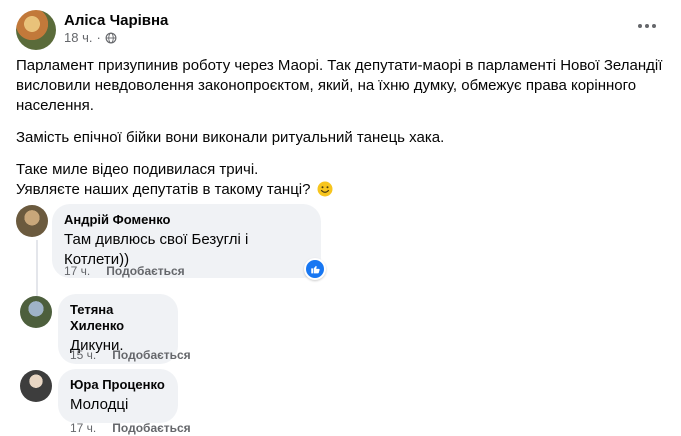 This screenshot has height=436, width=681. What do you see at coordinates (78, 37) in the screenshot?
I see `post-timestamp: 18 ч.` at bounding box center [78, 37].